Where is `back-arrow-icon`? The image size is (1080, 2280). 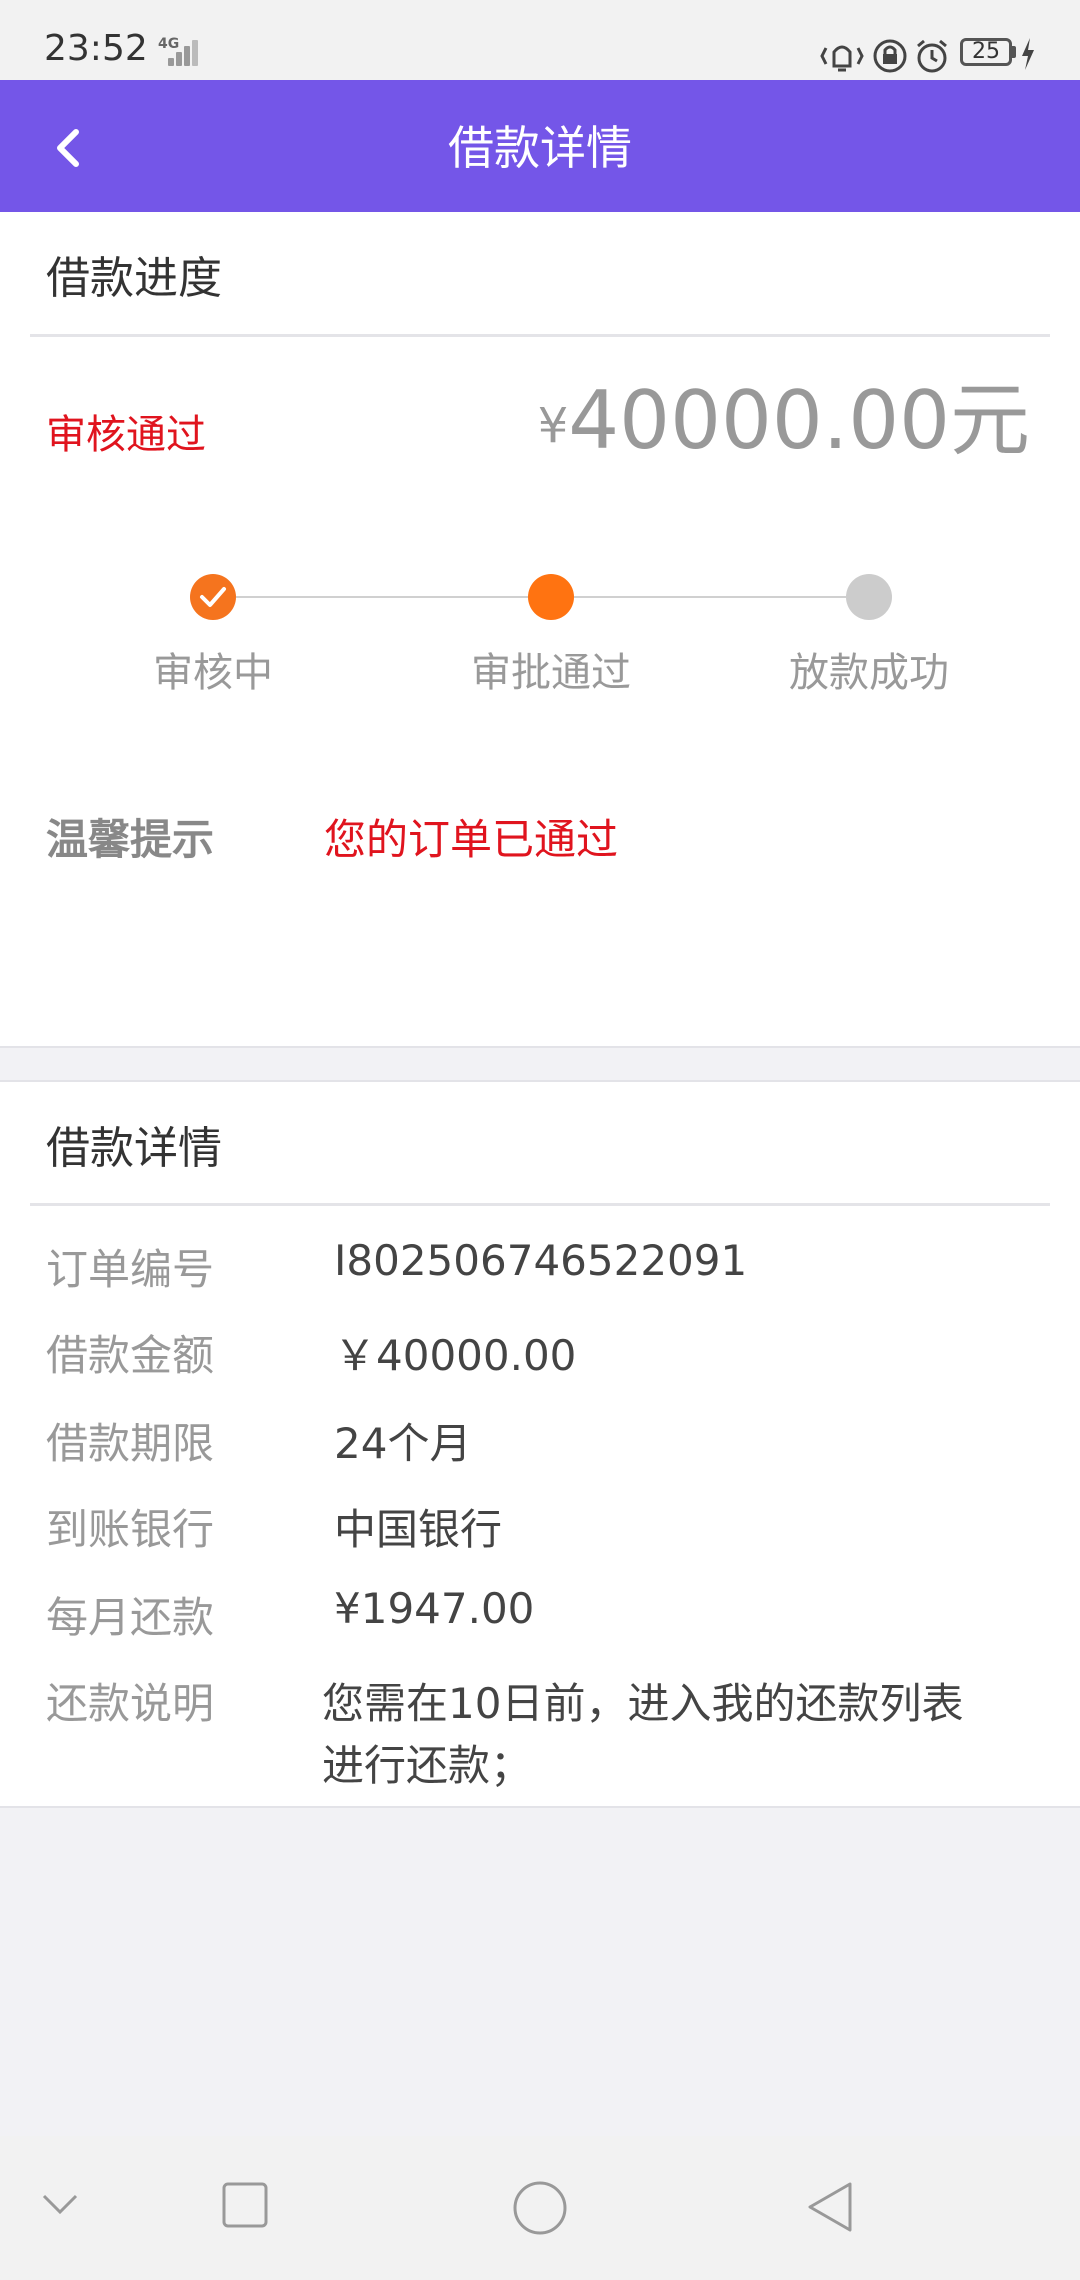
back-arrow-icon is located at coordinates (68, 148).